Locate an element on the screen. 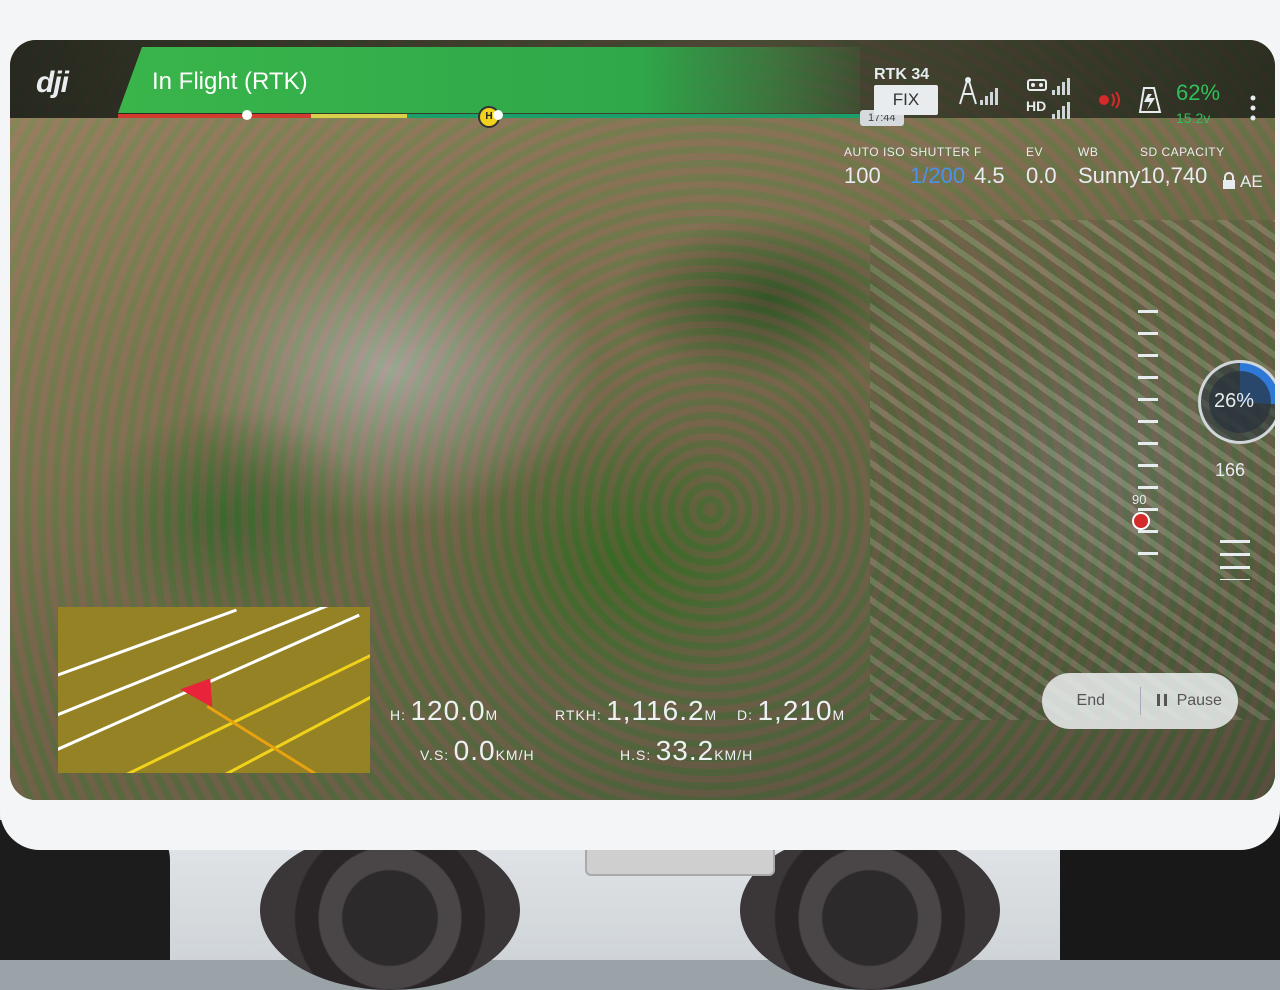 This screenshot has height=990, width=1280. remote-controller-icon is located at coordinates (1037, 84).